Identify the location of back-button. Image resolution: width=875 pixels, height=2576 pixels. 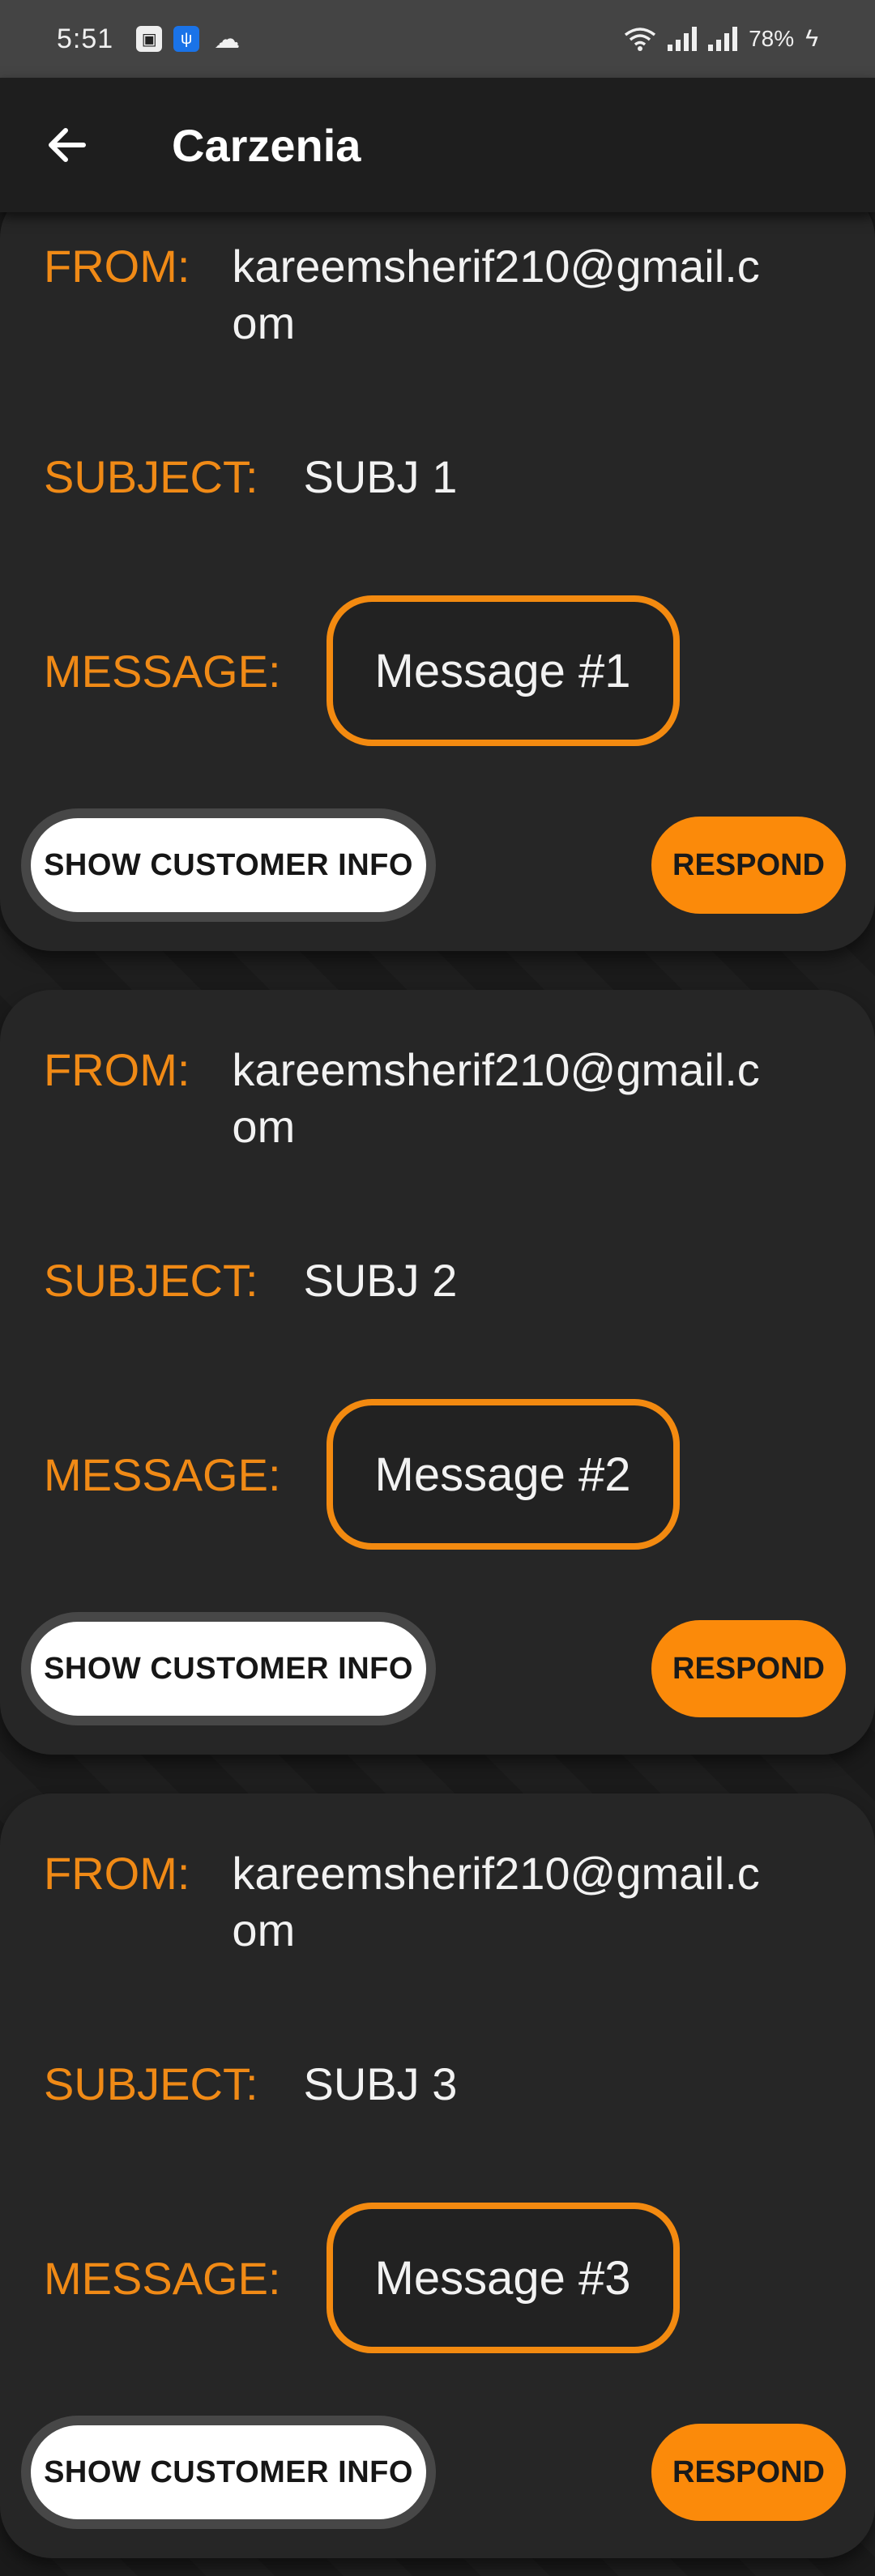
(67, 145).